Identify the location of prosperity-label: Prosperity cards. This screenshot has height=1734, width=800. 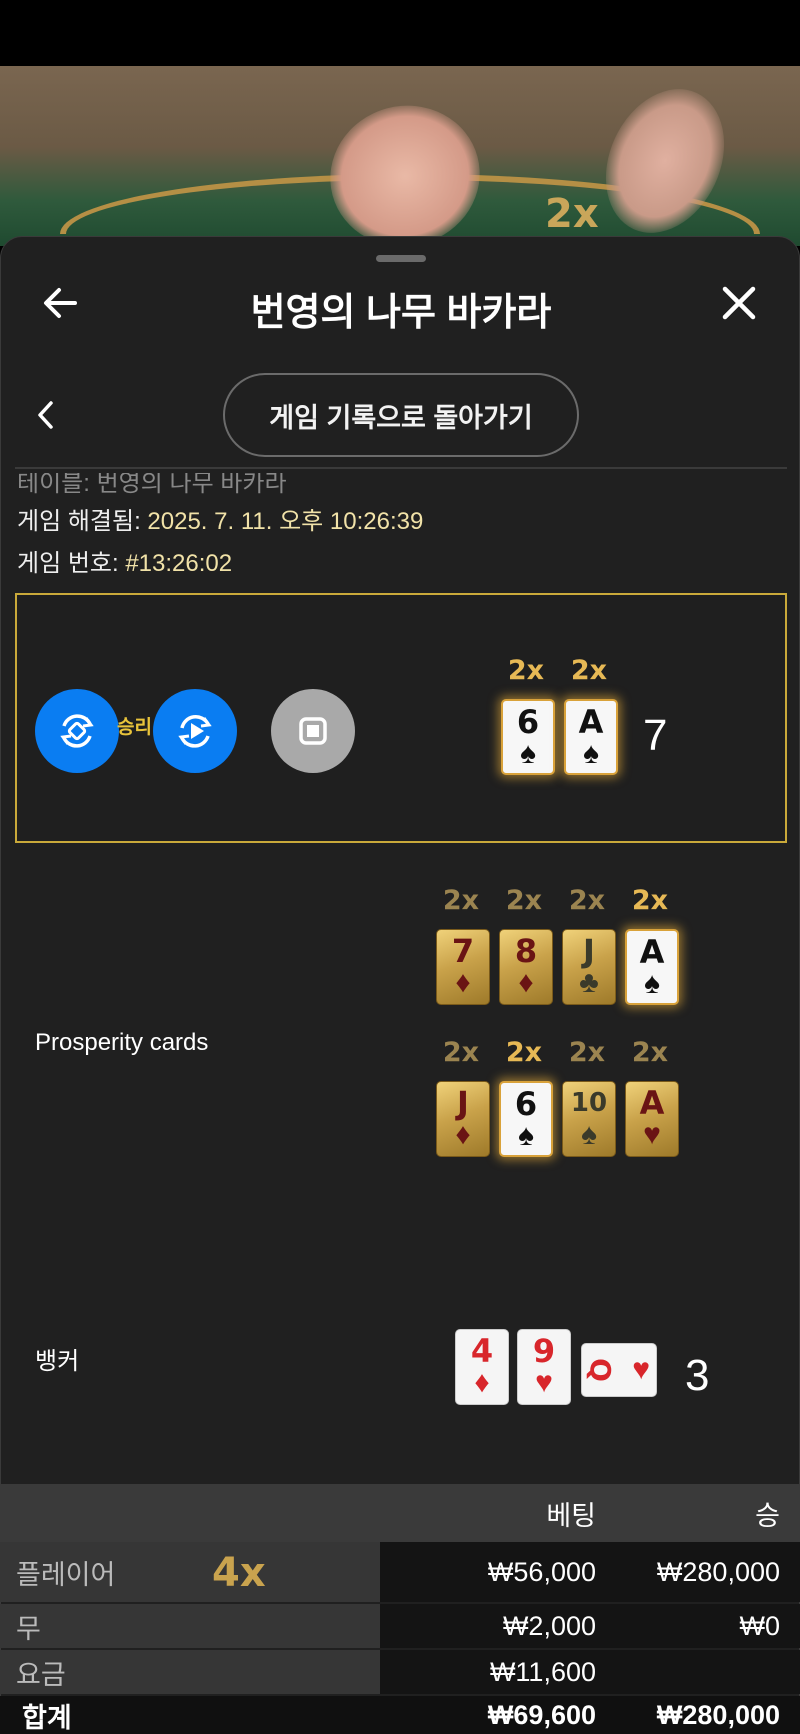
(122, 1042).